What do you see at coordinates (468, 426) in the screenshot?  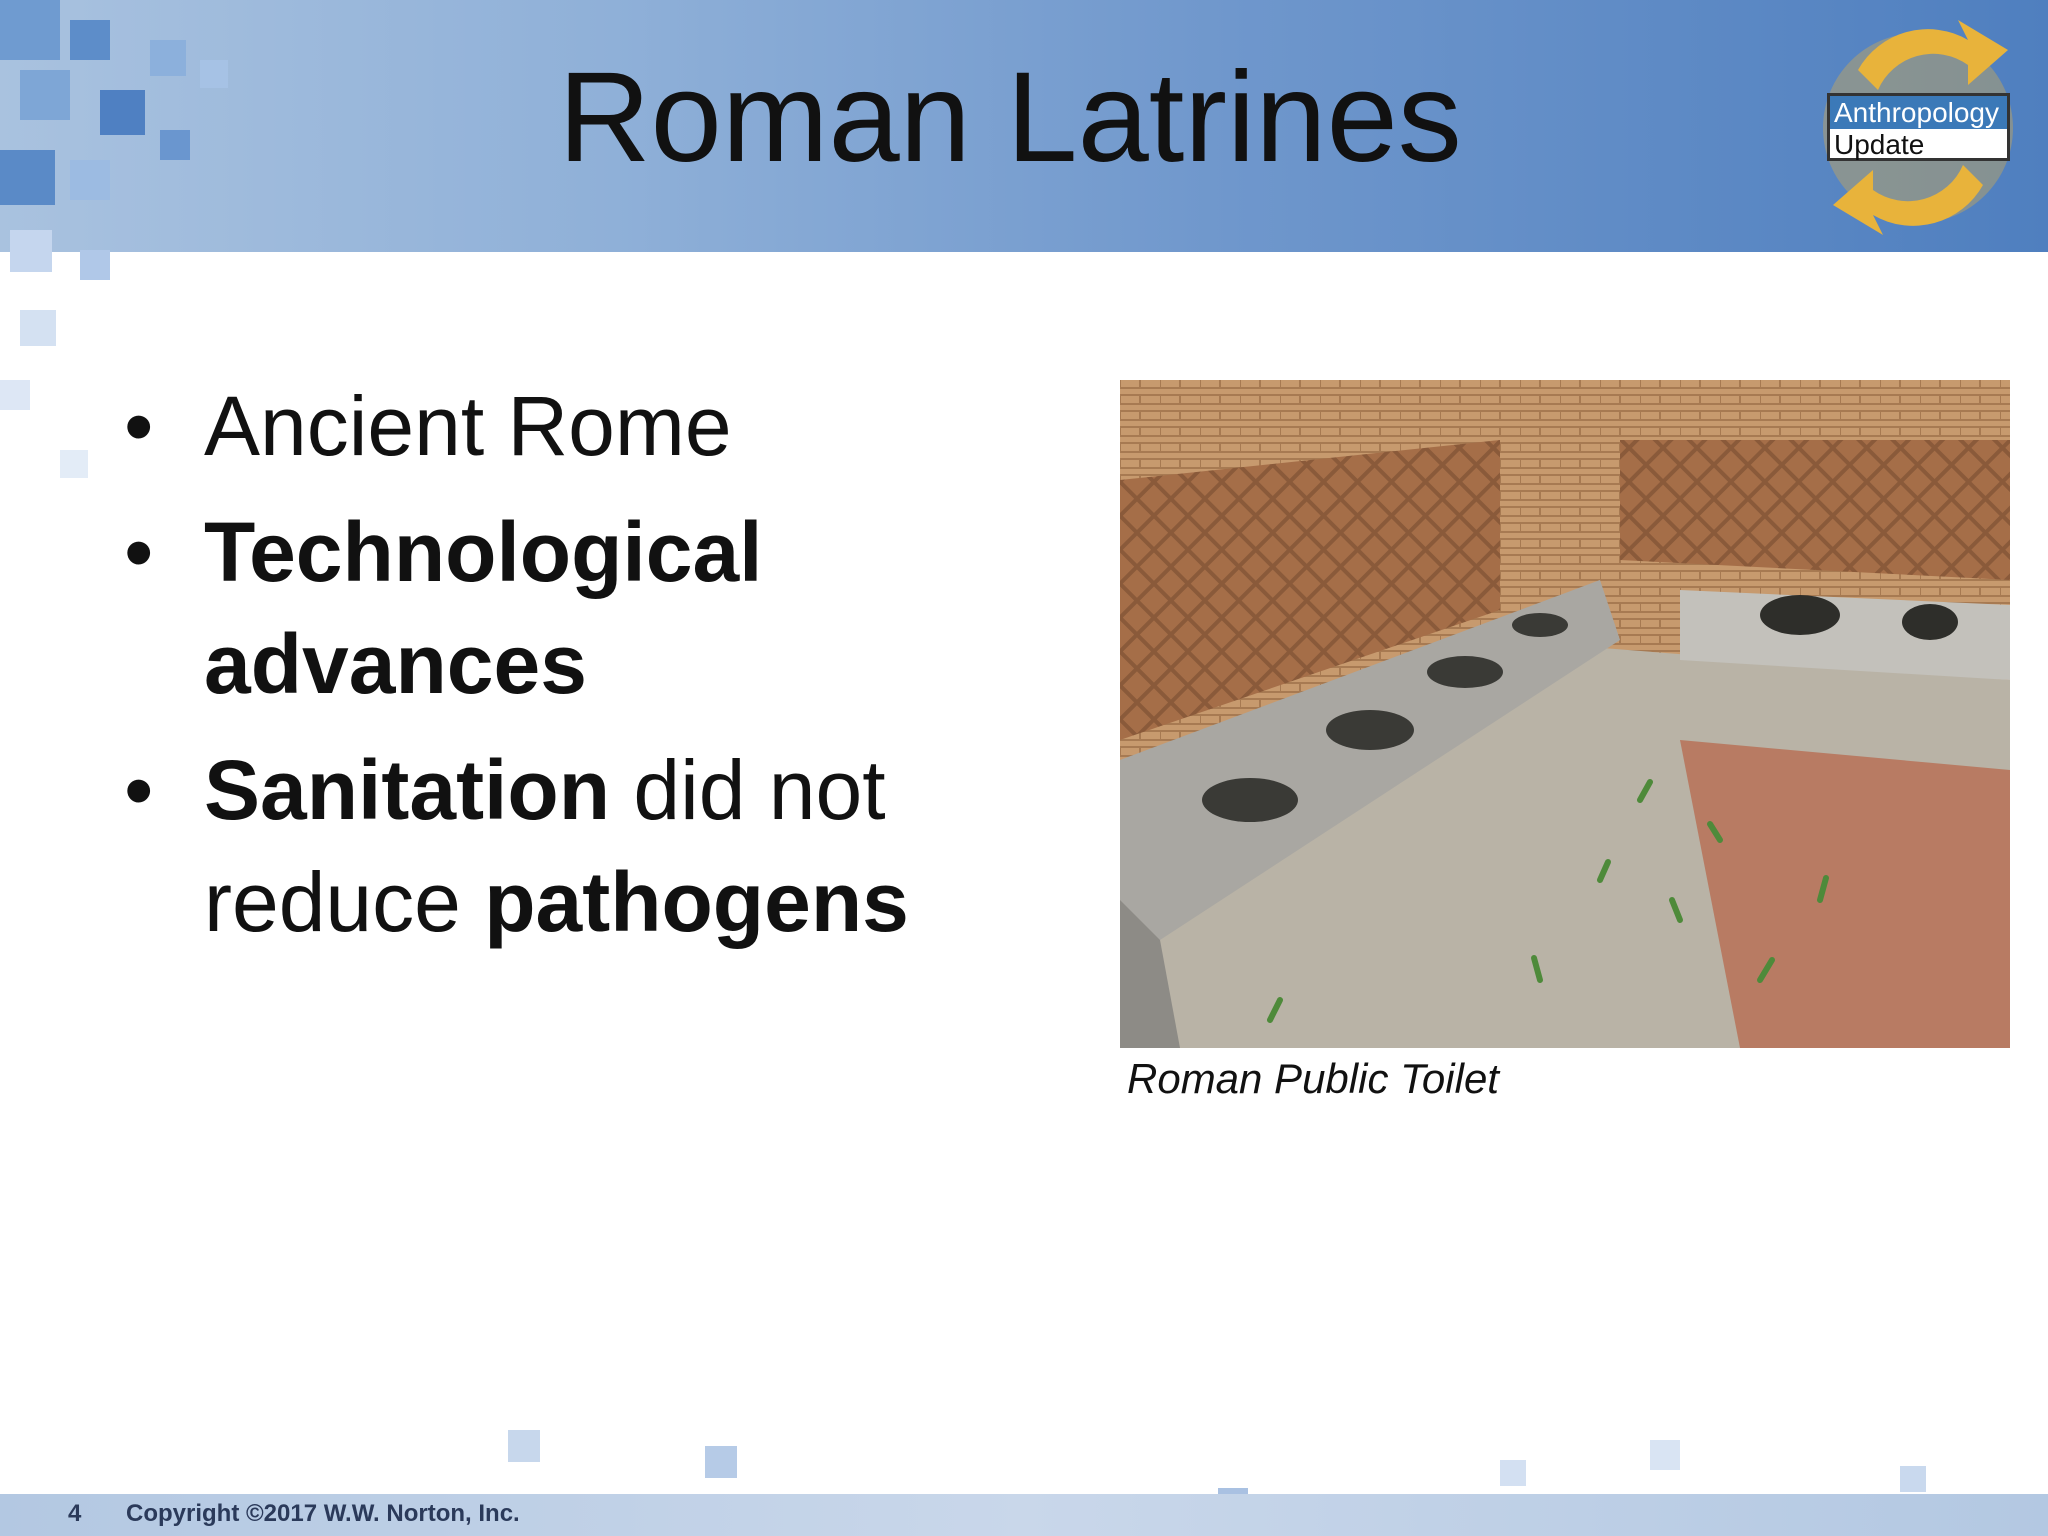 I see `bullet-segment: Ancient Rome` at bounding box center [468, 426].